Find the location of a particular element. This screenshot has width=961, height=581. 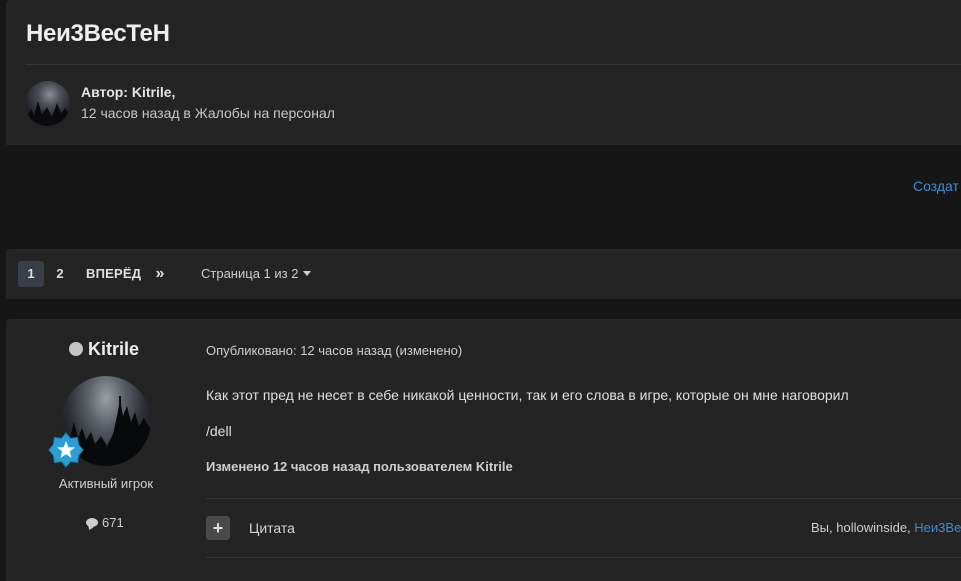

quote-button: Цитата is located at coordinates (272, 528).